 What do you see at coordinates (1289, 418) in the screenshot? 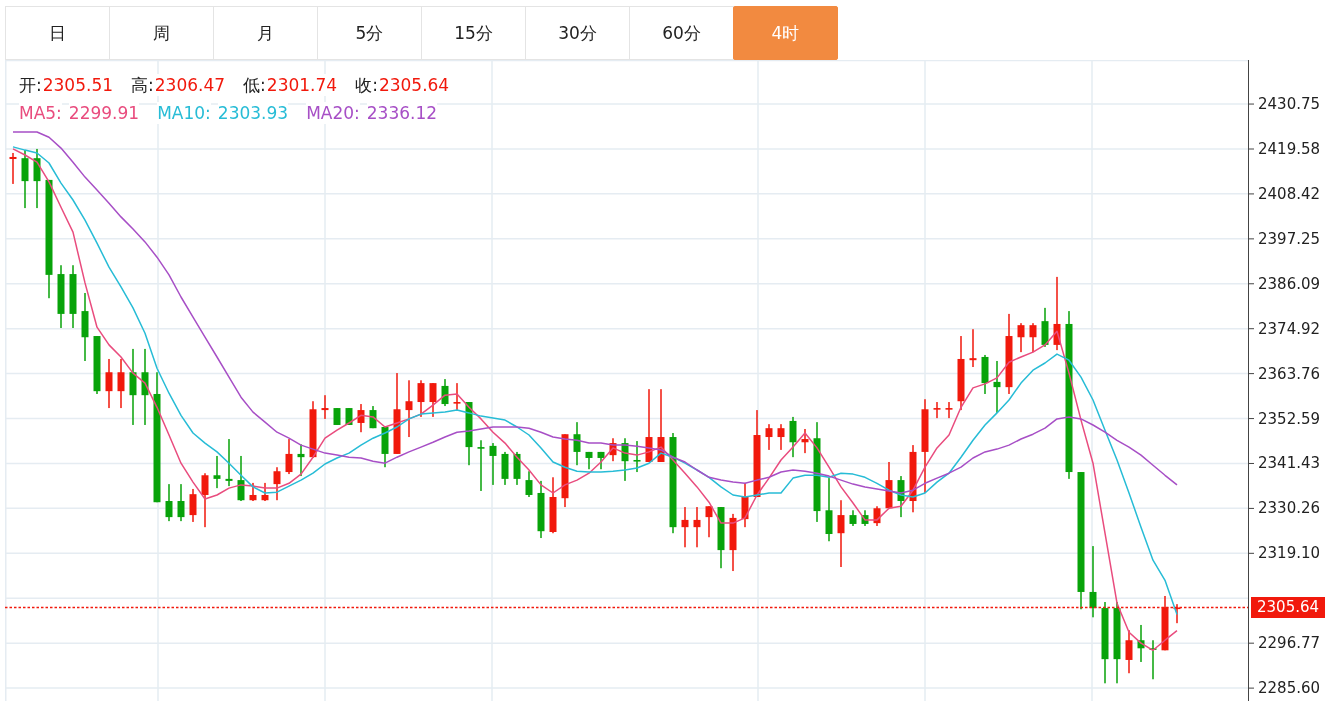
I see `axis-tick-label: 2352.59` at bounding box center [1289, 418].